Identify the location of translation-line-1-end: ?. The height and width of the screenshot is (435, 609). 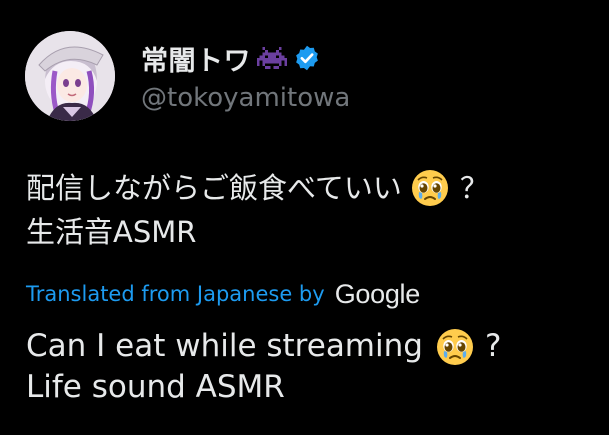
(493, 346).